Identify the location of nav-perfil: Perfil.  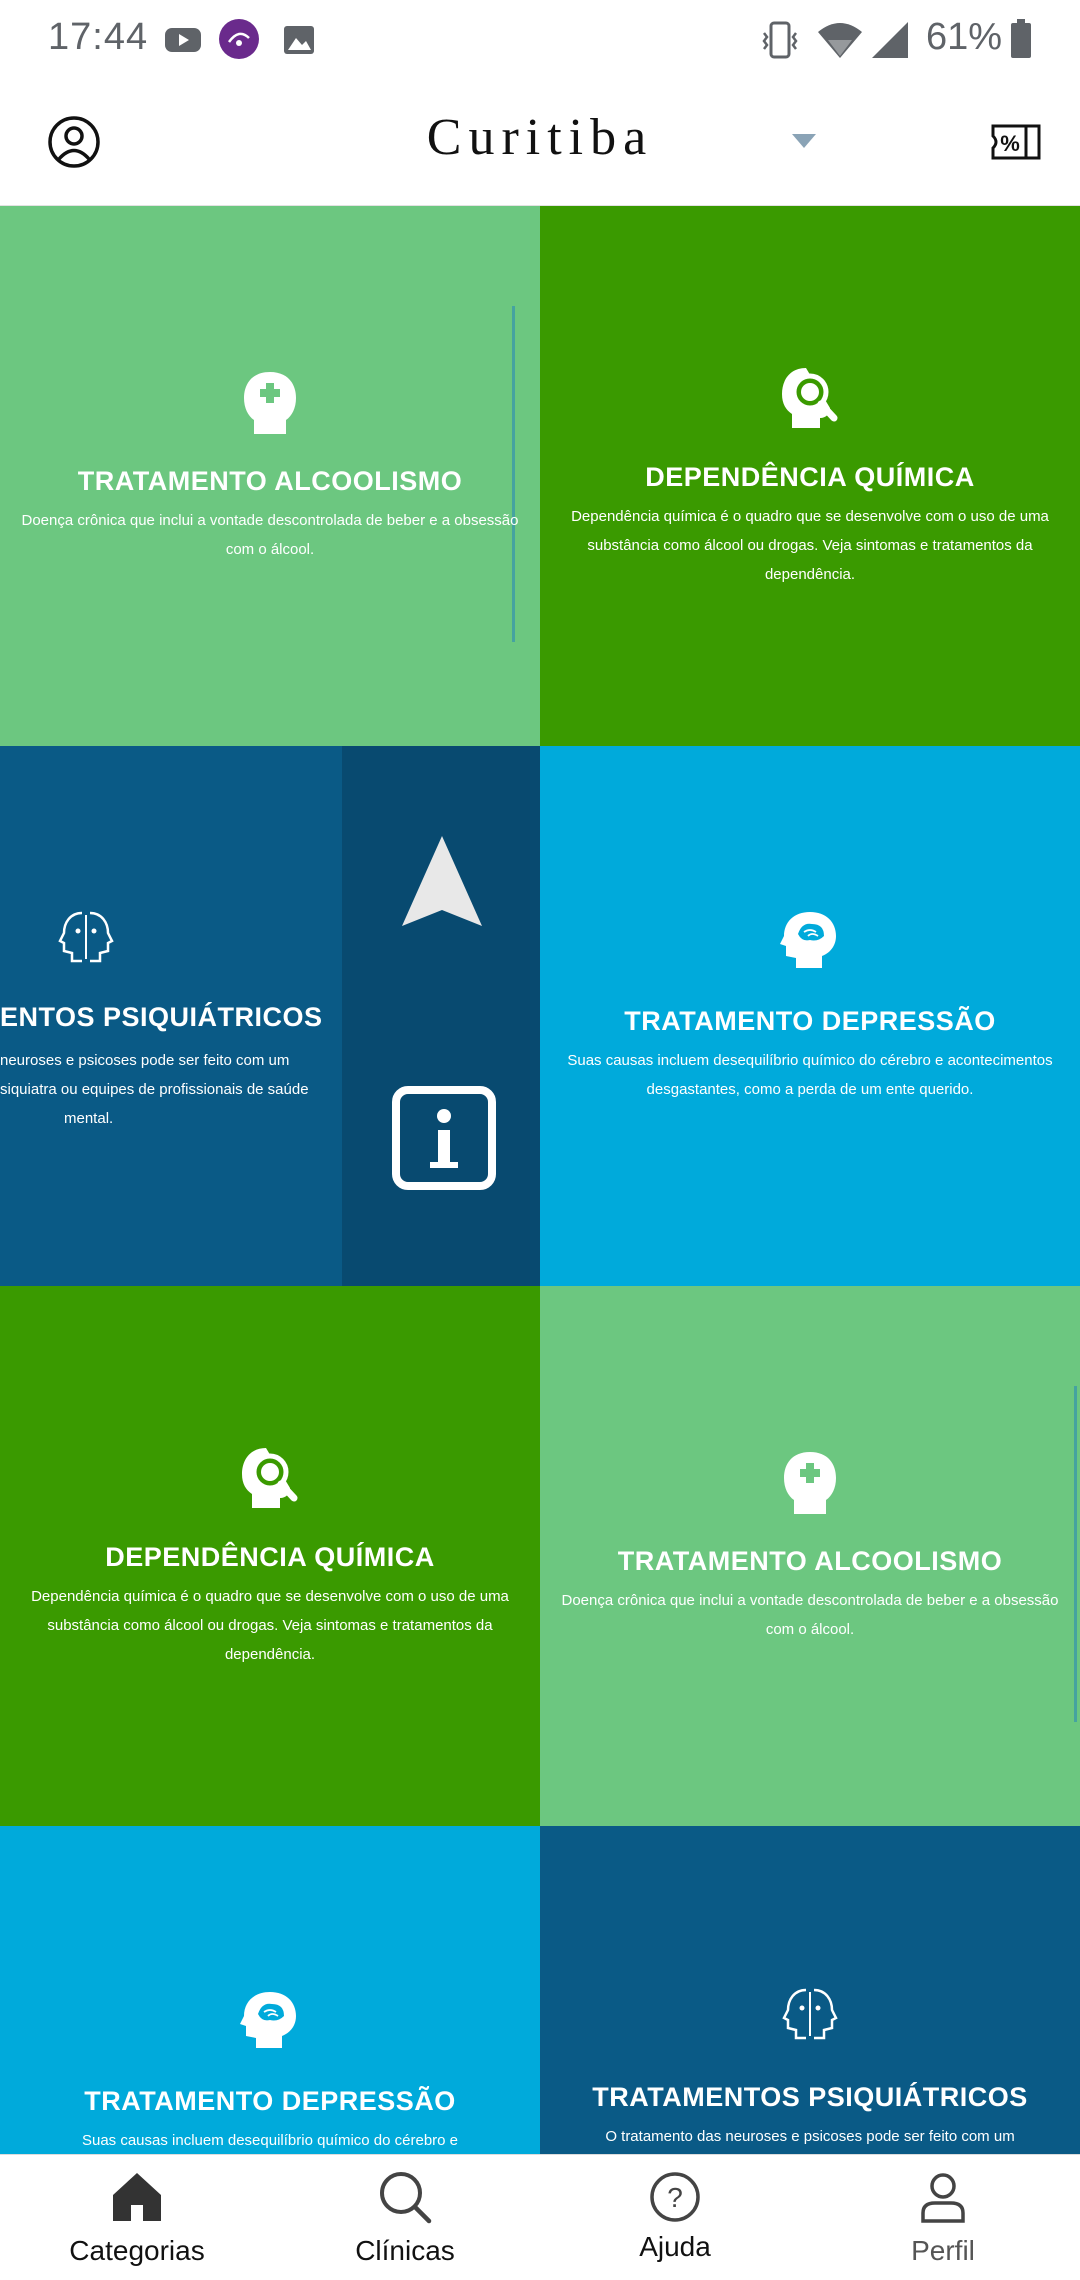
(943, 2217).